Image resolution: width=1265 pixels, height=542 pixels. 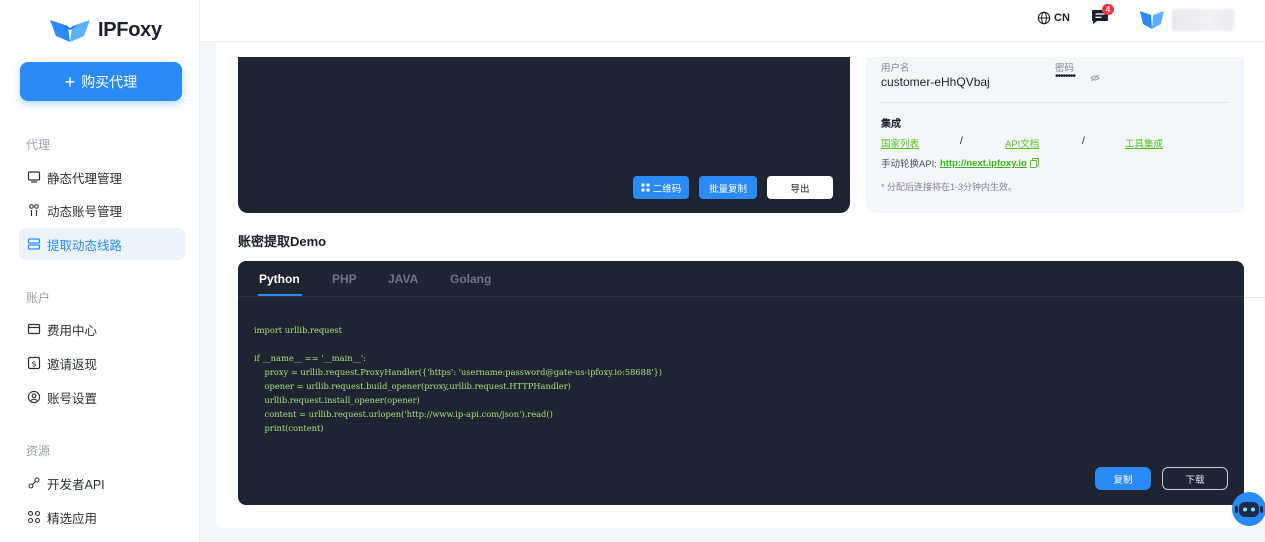 I want to click on sidebar-item-extract-lines: 提取动态线路, so click(x=102, y=244).